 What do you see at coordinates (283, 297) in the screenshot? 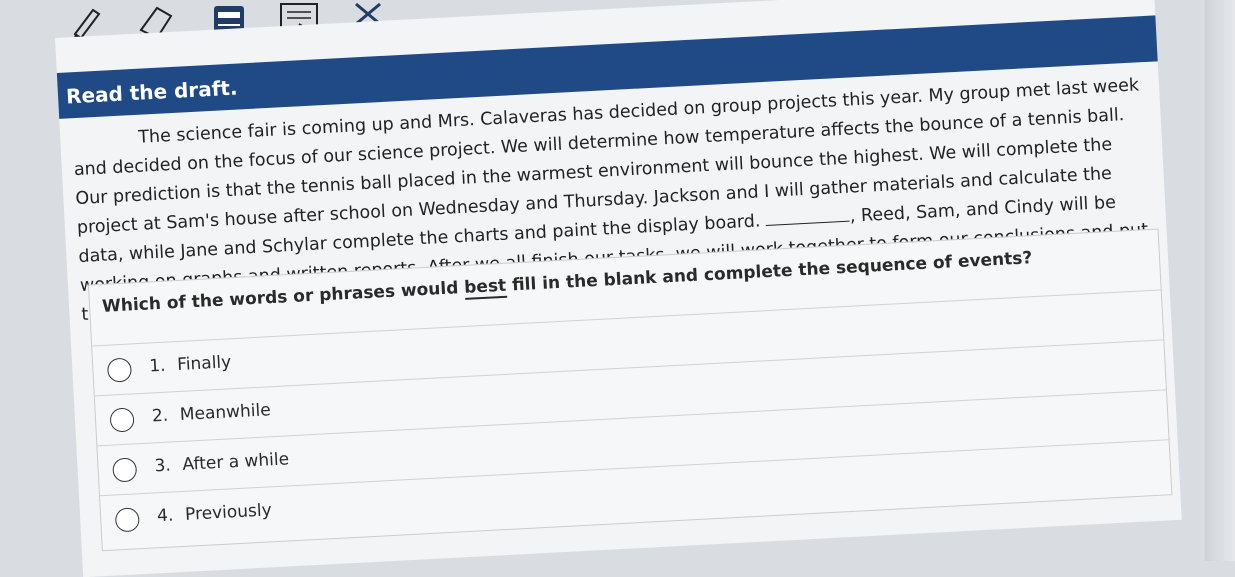
I see `question-prefix: Which of the words or phrases would` at bounding box center [283, 297].